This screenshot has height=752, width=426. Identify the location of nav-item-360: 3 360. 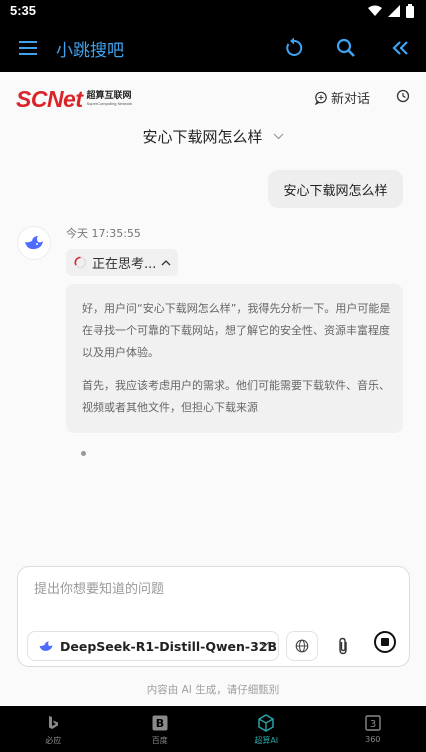
(373, 729).